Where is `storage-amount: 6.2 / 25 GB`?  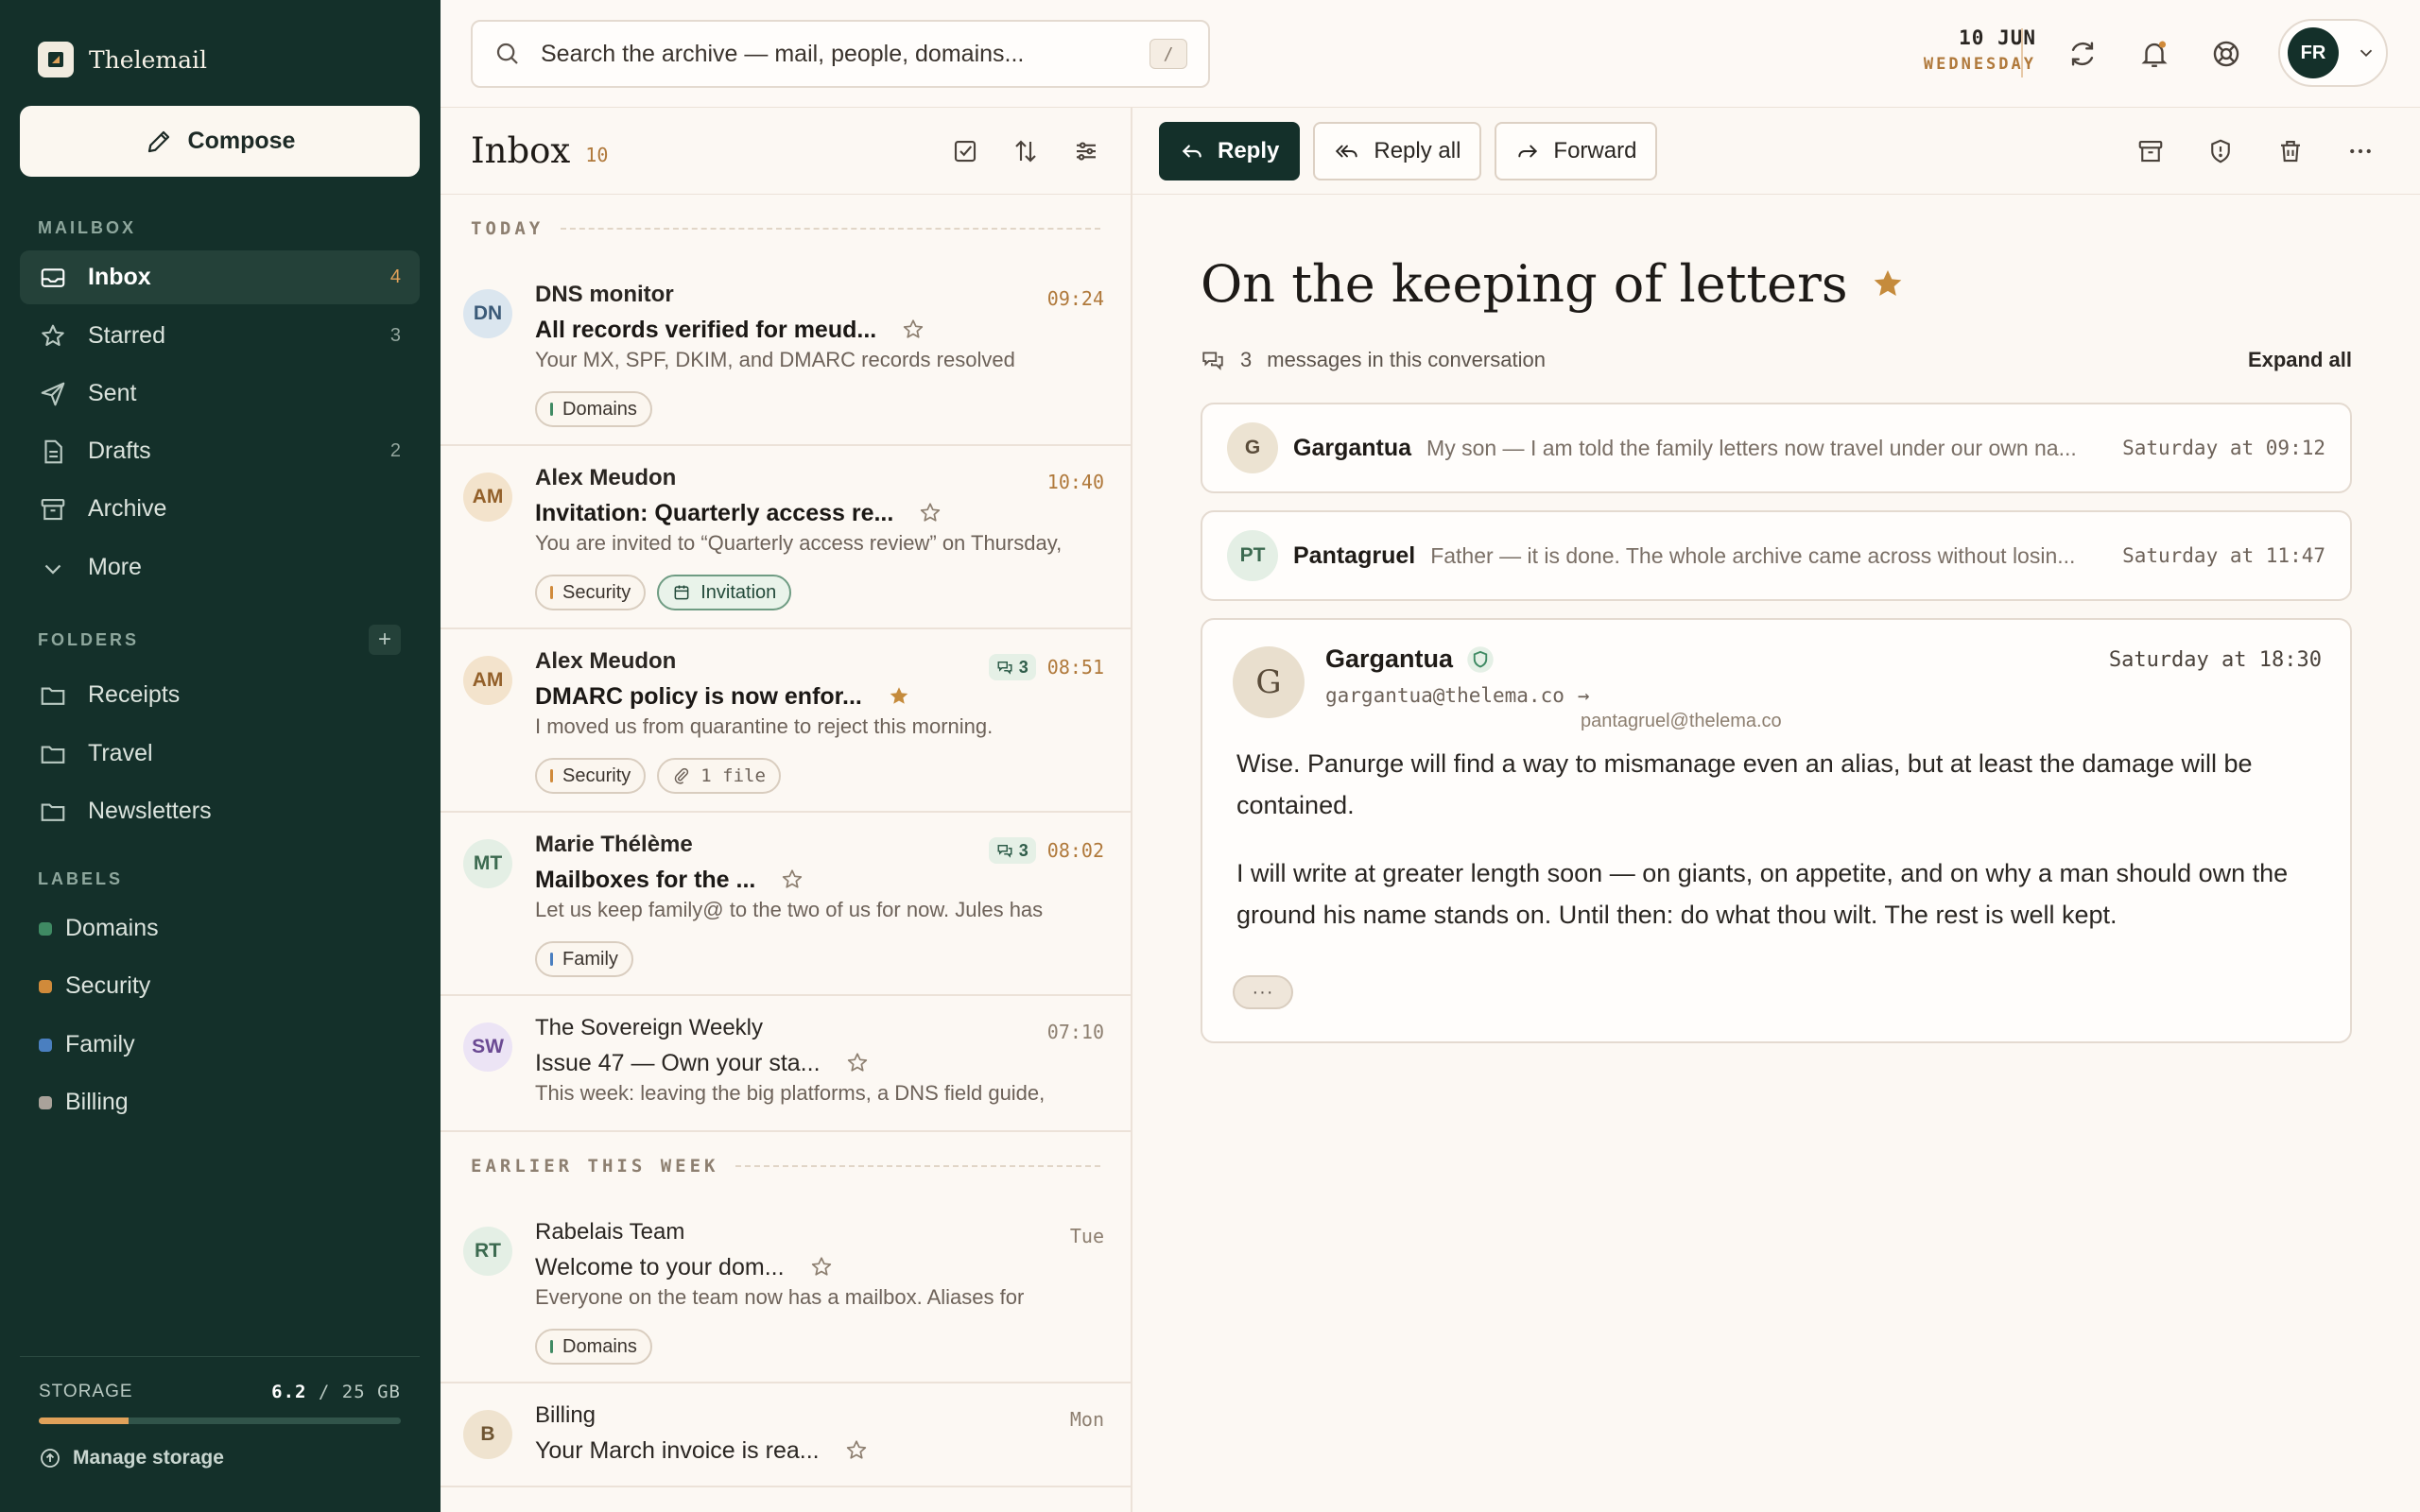 storage-amount: 6.2 / 25 GB is located at coordinates (336, 1392).